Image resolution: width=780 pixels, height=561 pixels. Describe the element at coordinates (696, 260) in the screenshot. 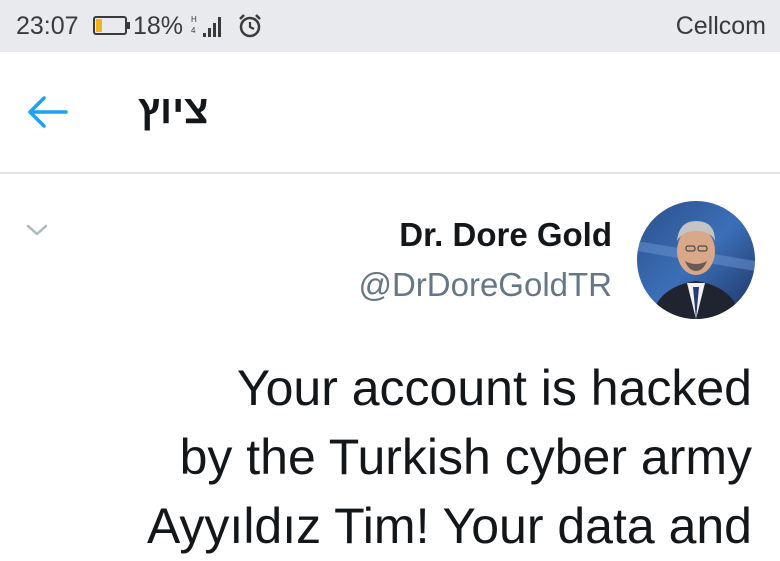

I see `avatar` at that location.